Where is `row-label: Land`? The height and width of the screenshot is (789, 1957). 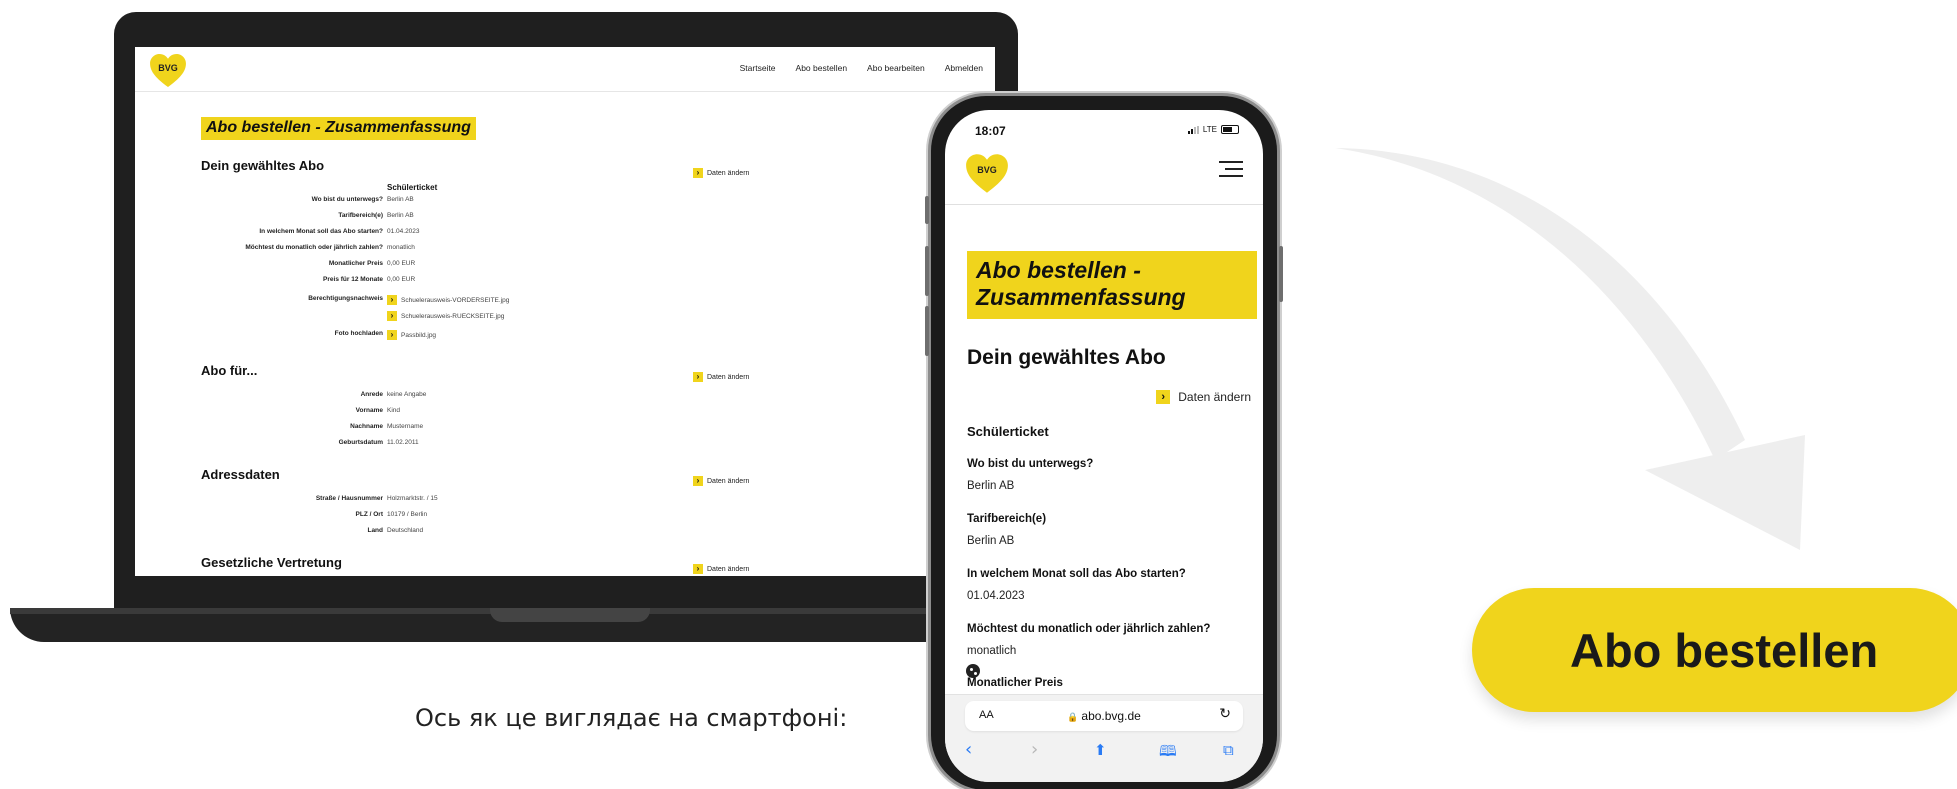 row-label: Land is located at coordinates (375, 530).